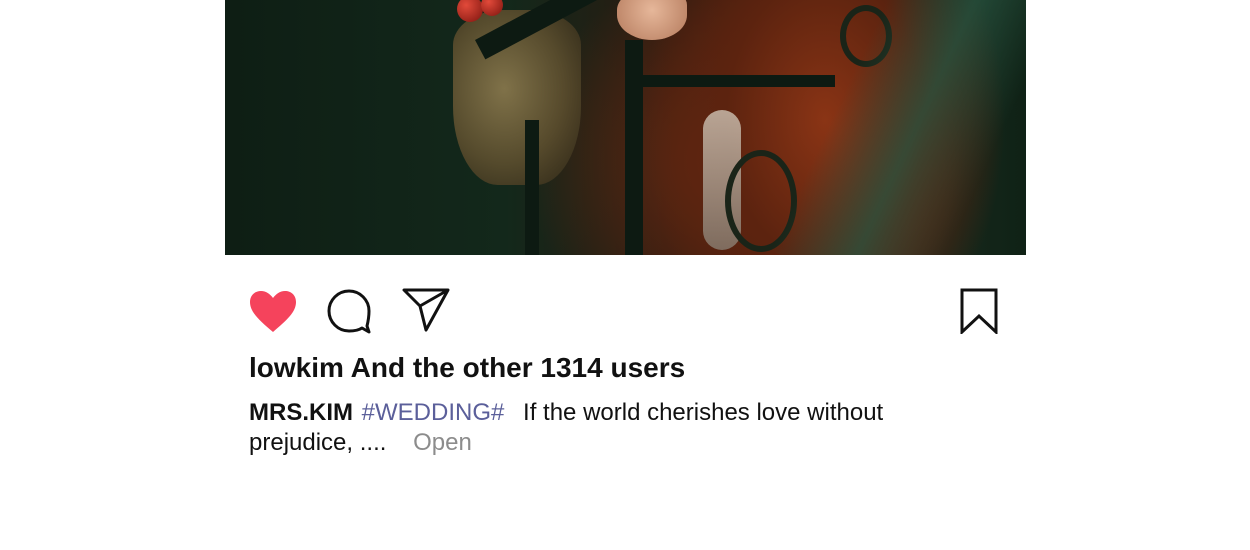 The width and height of the screenshot is (1250, 550). I want to click on caption-hashtag: #WEDDING#, so click(433, 412).